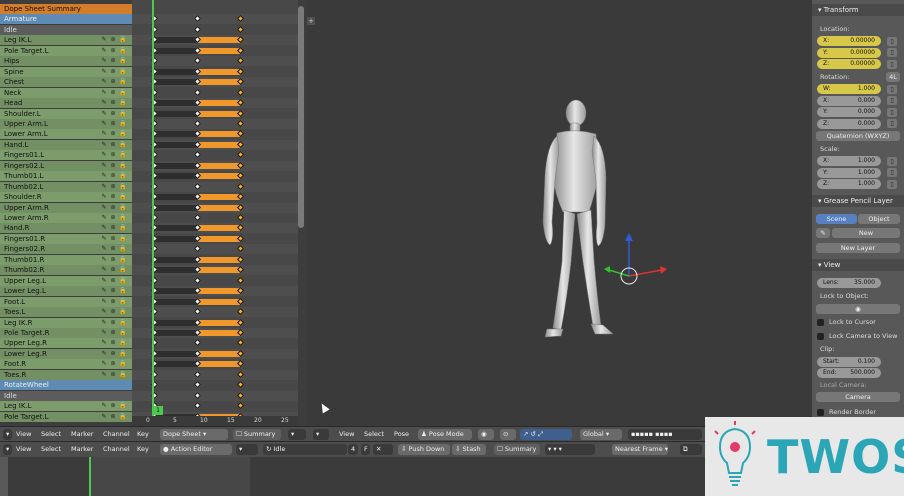  Describe the element at coordinates (640, 449) in the screenshot. I see `snap-dropdown: Nearest Frame ▾` at that location.